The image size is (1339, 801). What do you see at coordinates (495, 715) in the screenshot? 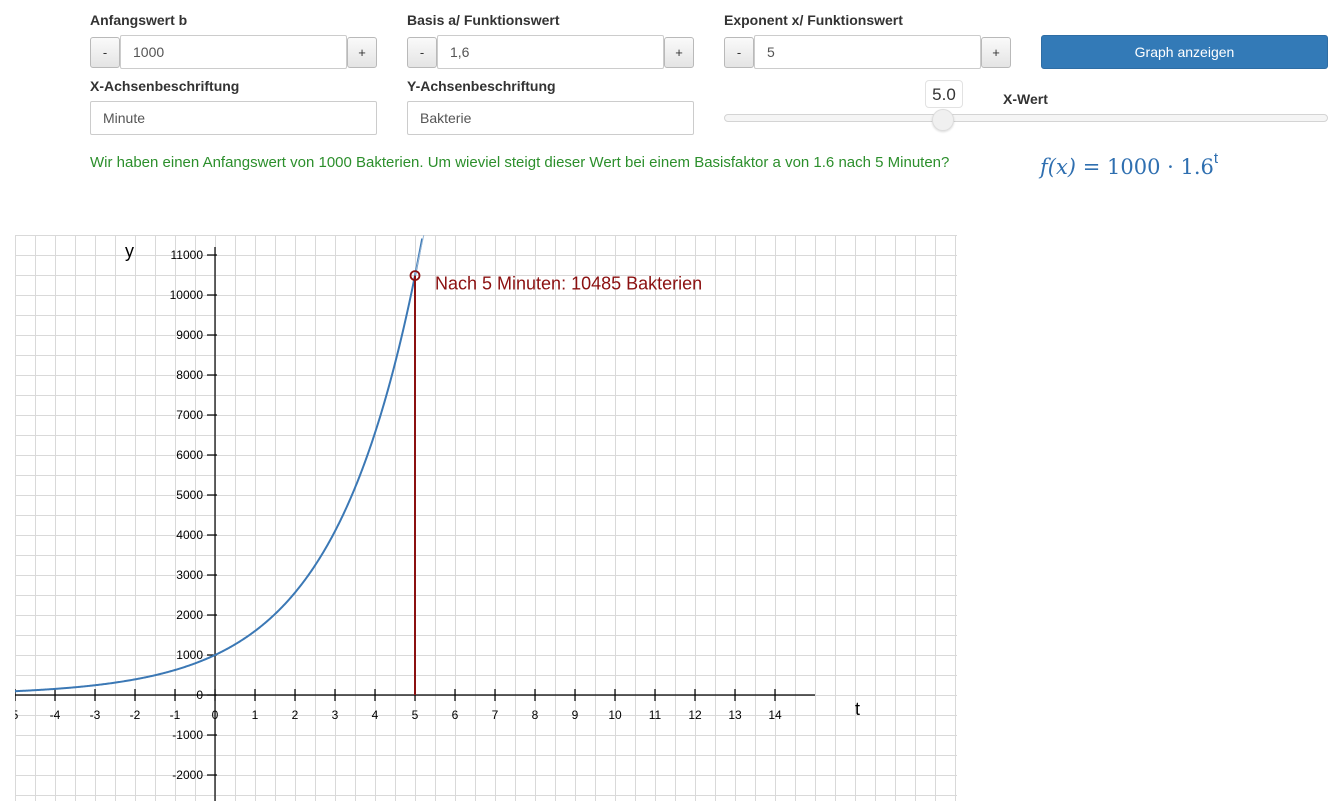
I see `x-tick-label: 7` at bounding box center [495, 715].